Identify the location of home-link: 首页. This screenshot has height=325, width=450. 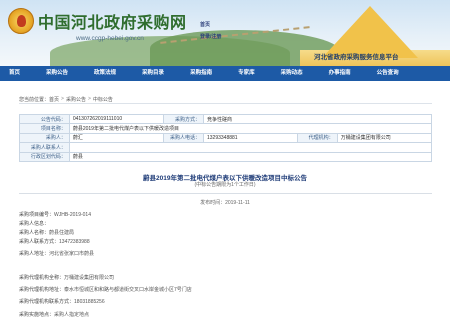
(205, 24).